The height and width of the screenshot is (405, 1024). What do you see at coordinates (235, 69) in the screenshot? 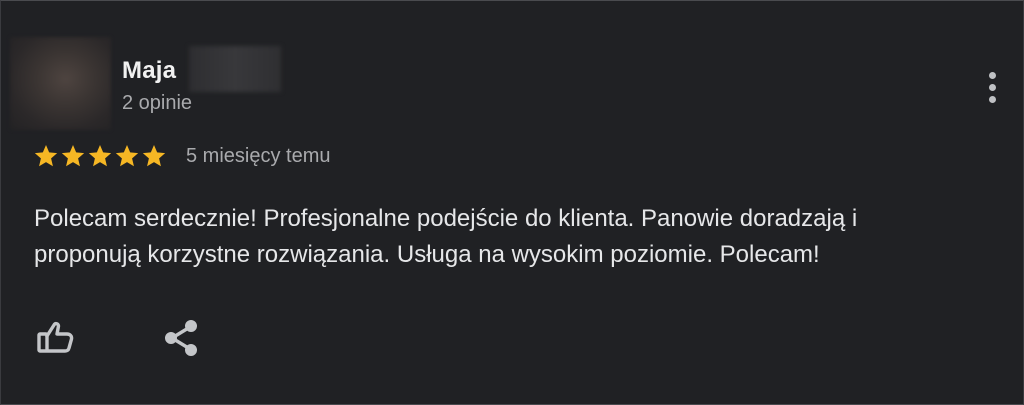
I see `redacted-surname` at bounding box center [235, 69].